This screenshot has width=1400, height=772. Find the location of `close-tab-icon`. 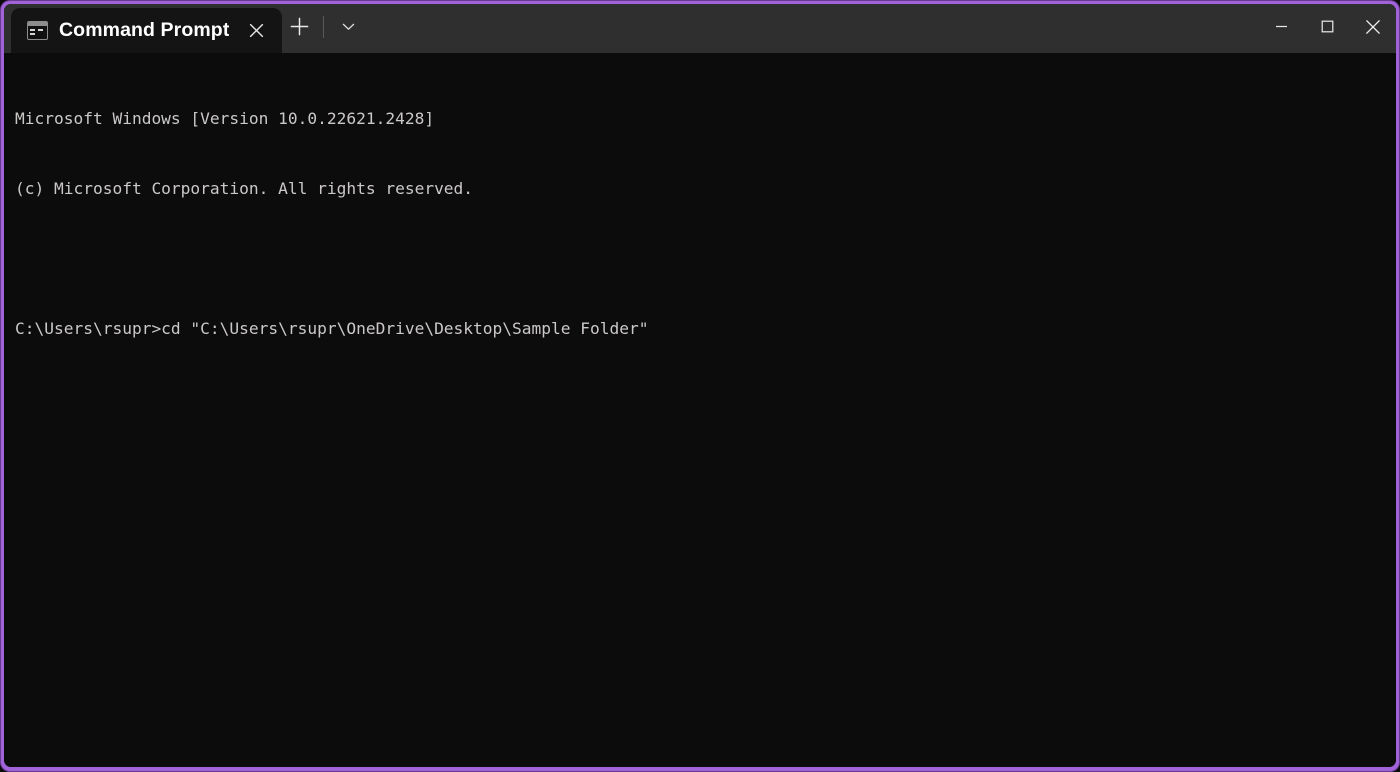

close-tab-icon is located at coordinates (256, 31).